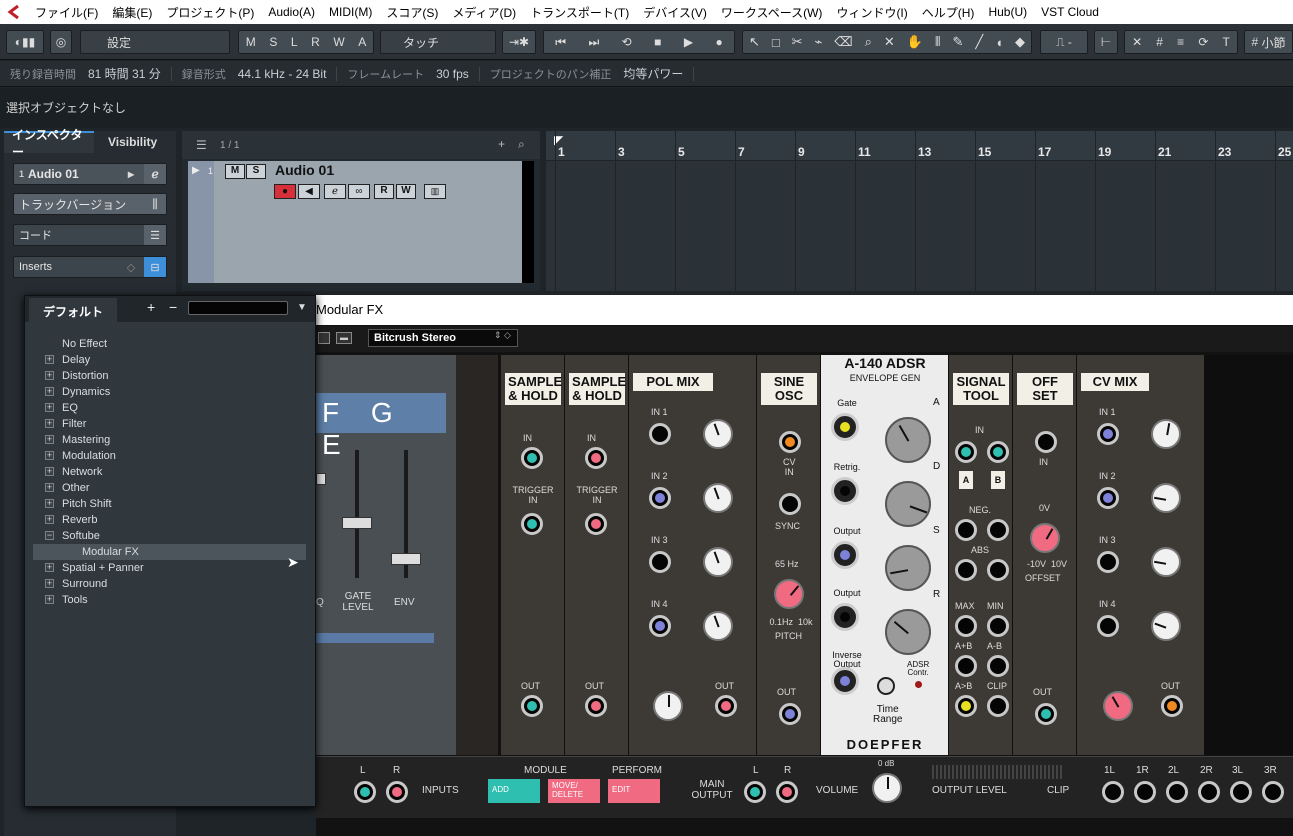 The width and height of the screenshot is (1293, 836). Describe the element at coordinates (966, 666) in the screenshot. I see `a-plus-b-jack` at that location.